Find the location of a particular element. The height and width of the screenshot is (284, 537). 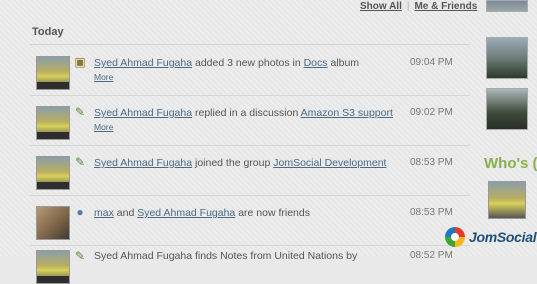

target-link: Amazon S3 support is located at coordinates (347, 113).